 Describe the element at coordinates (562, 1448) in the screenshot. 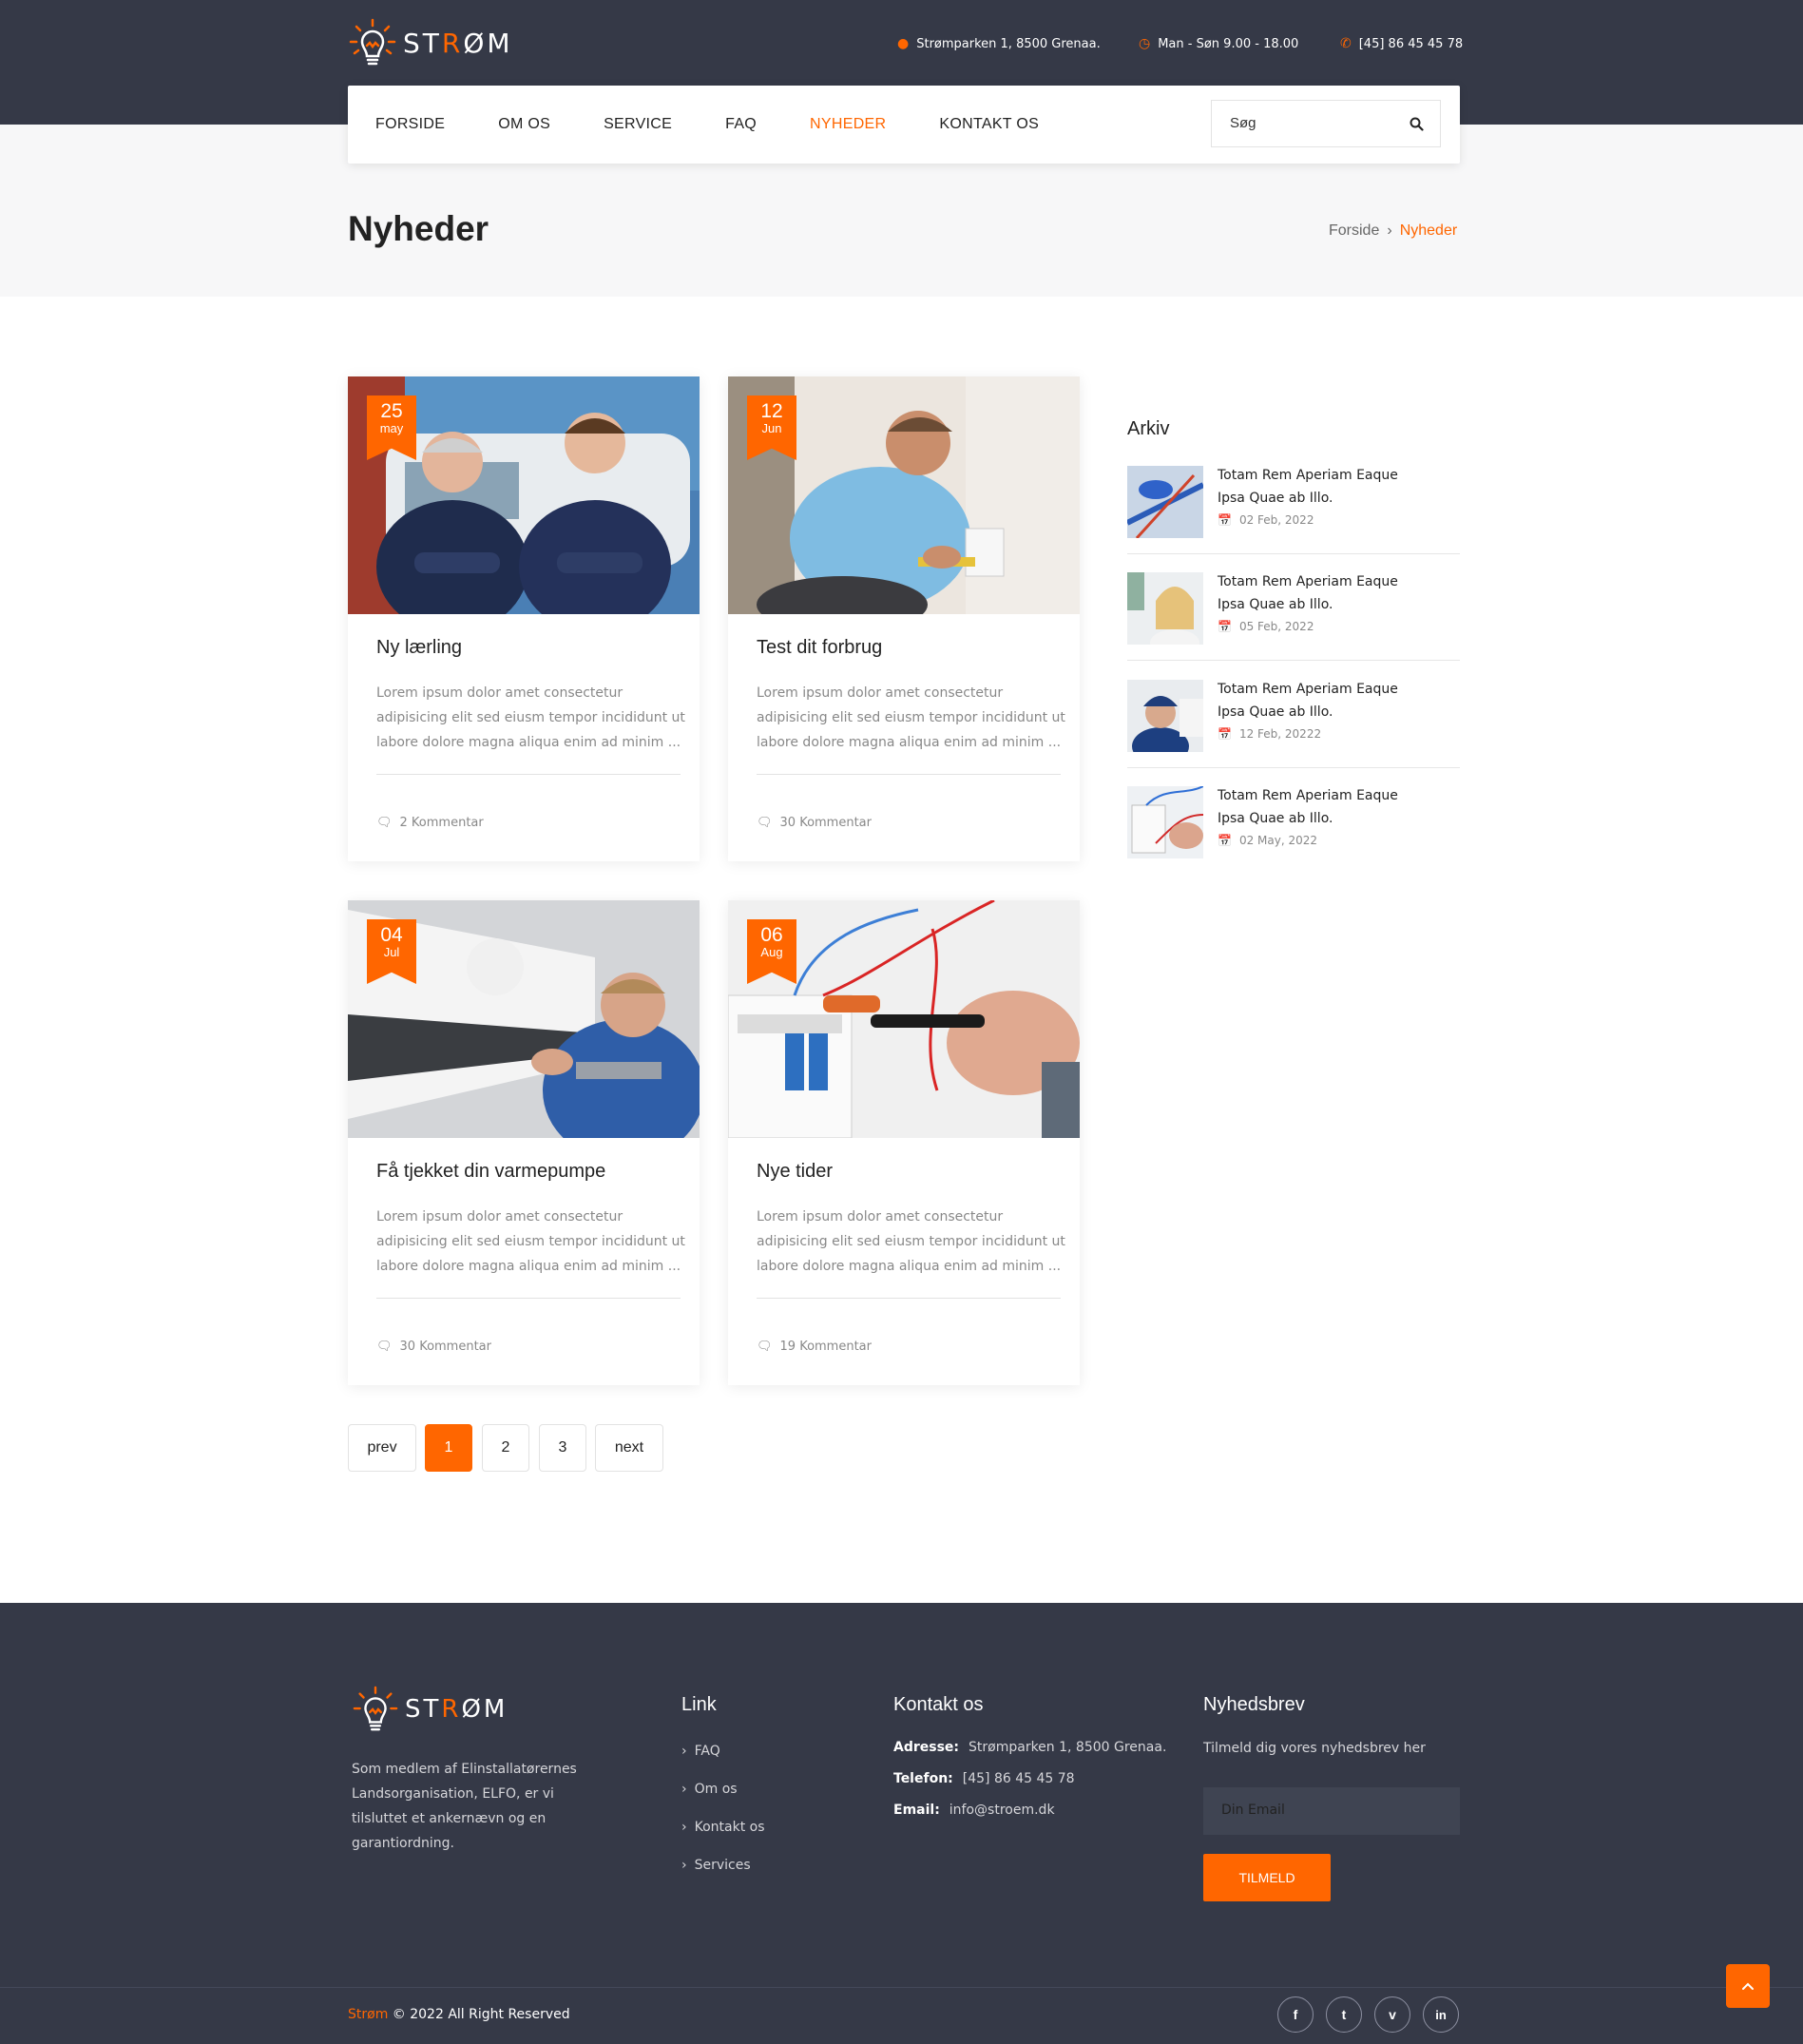

I see `pagination-page-3: 3` at that location.